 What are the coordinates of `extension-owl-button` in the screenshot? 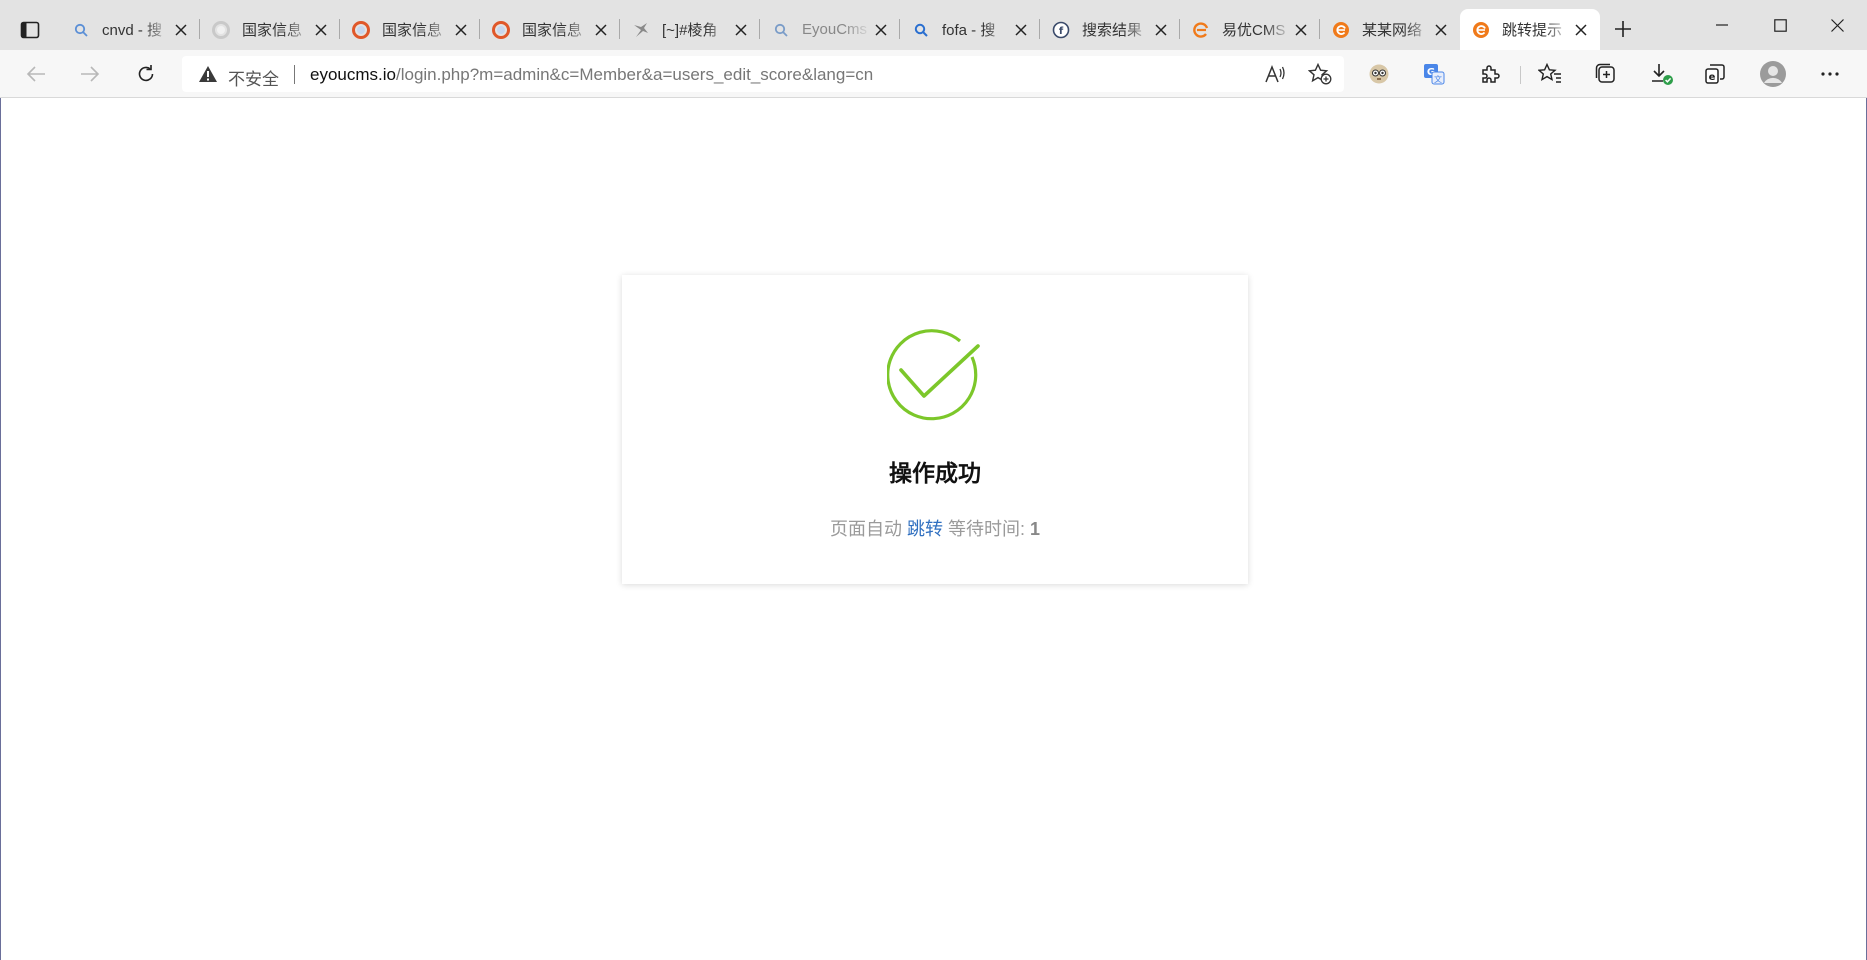 It's located at (1379, 74).